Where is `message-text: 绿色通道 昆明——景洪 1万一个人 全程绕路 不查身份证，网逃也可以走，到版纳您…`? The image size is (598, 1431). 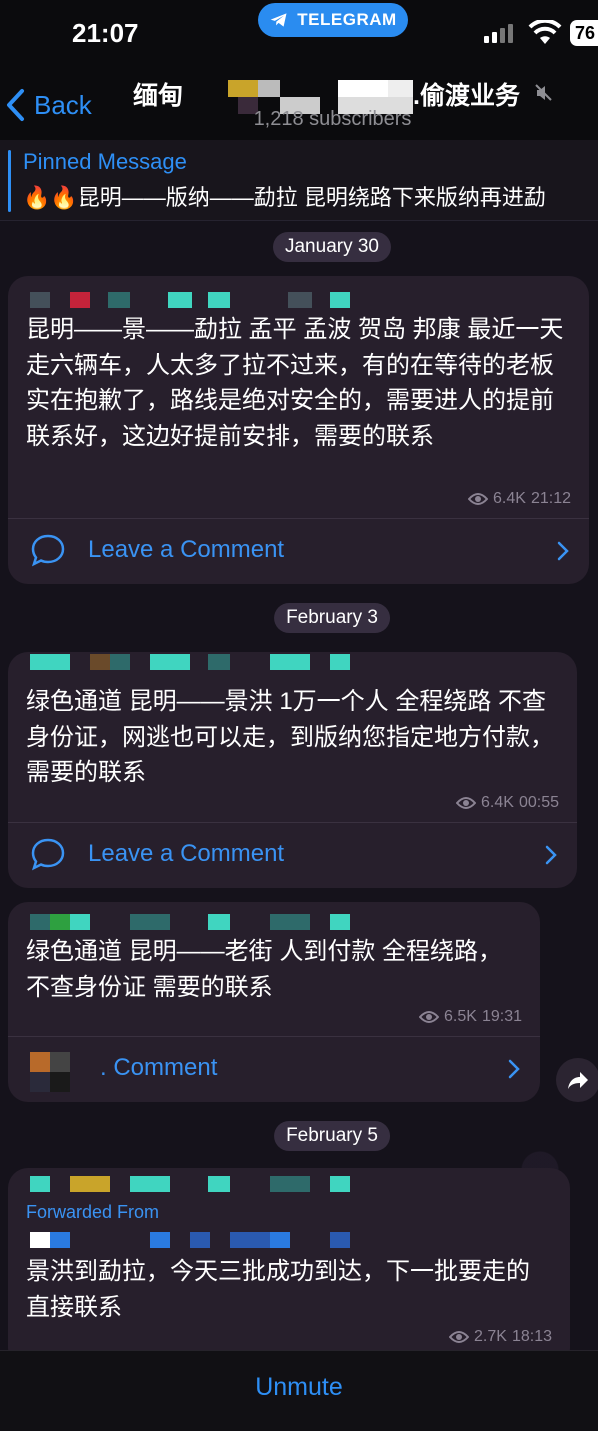 message-text: 绿色通道 昆明——景洪 1万一个人 全程绕路 不查身份证，网逃也可以走，到版纳您… is located at coordinates (290, 737).